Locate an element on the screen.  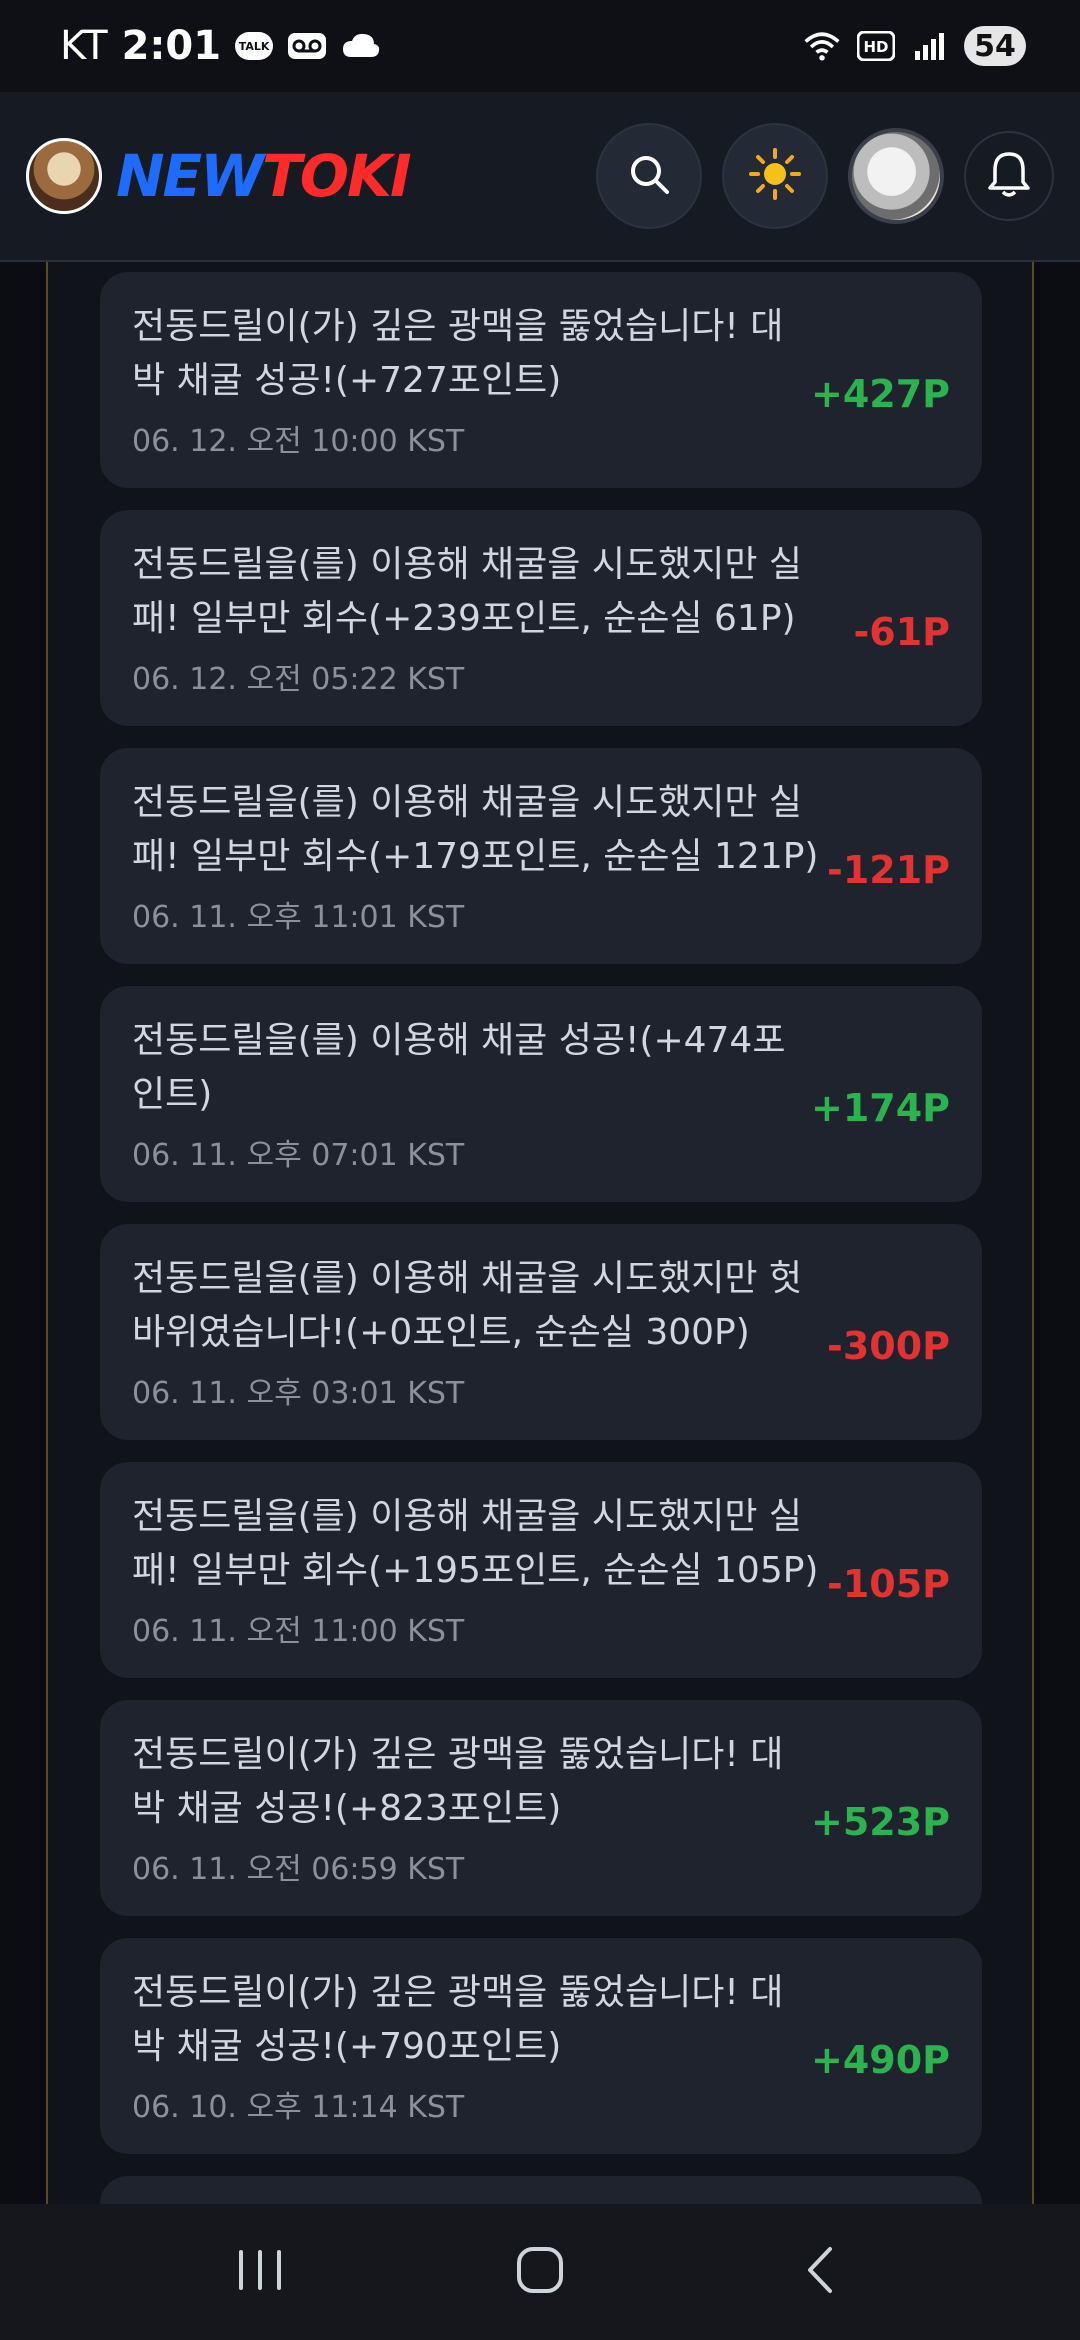
search-icon is located at coordinates (649, 176).